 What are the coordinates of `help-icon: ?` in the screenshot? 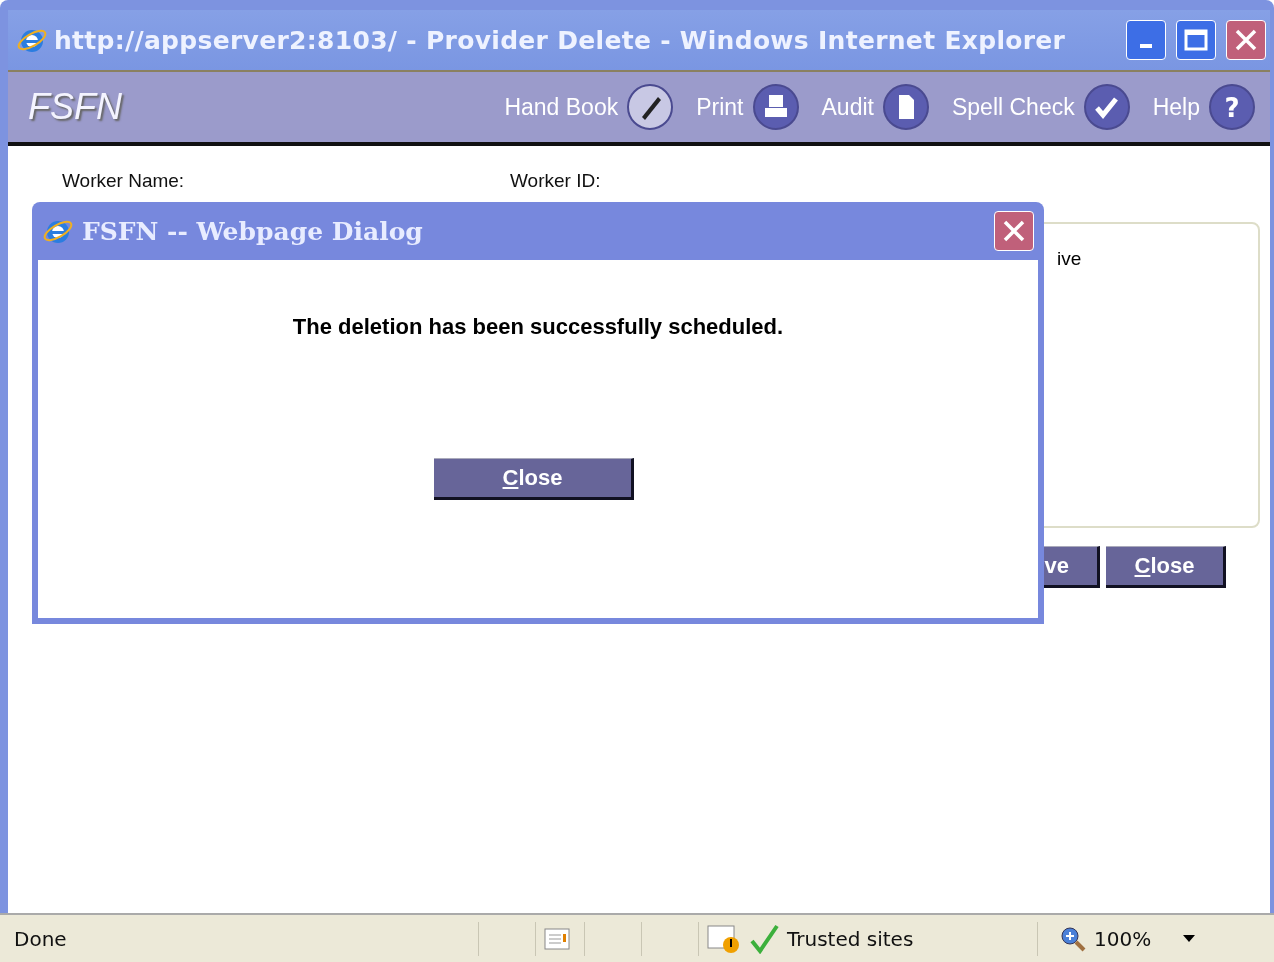 It's located at (1232, 107).